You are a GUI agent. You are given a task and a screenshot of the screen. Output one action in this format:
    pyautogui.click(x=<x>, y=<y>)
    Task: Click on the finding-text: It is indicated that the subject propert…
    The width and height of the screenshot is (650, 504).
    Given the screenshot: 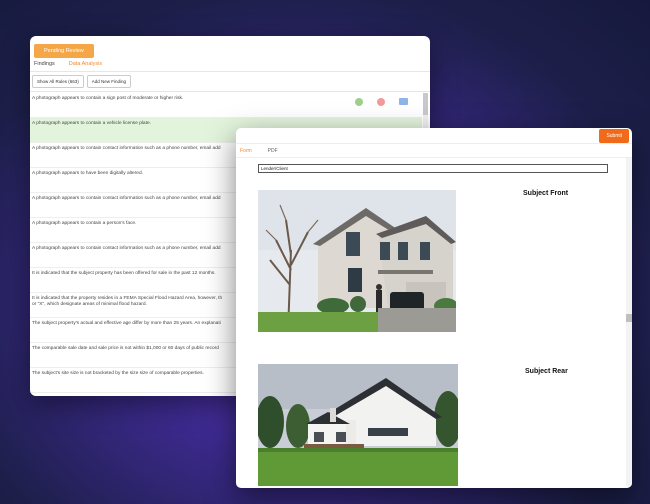 What is the action you would take?
    pyautogui.click(x=124, y=273)
    